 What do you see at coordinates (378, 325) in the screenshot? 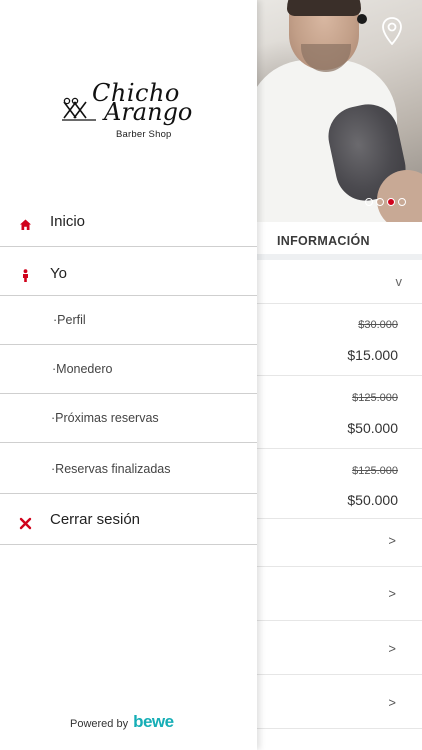
I see `old-price: $30.000` at bounding box center [378, 325].